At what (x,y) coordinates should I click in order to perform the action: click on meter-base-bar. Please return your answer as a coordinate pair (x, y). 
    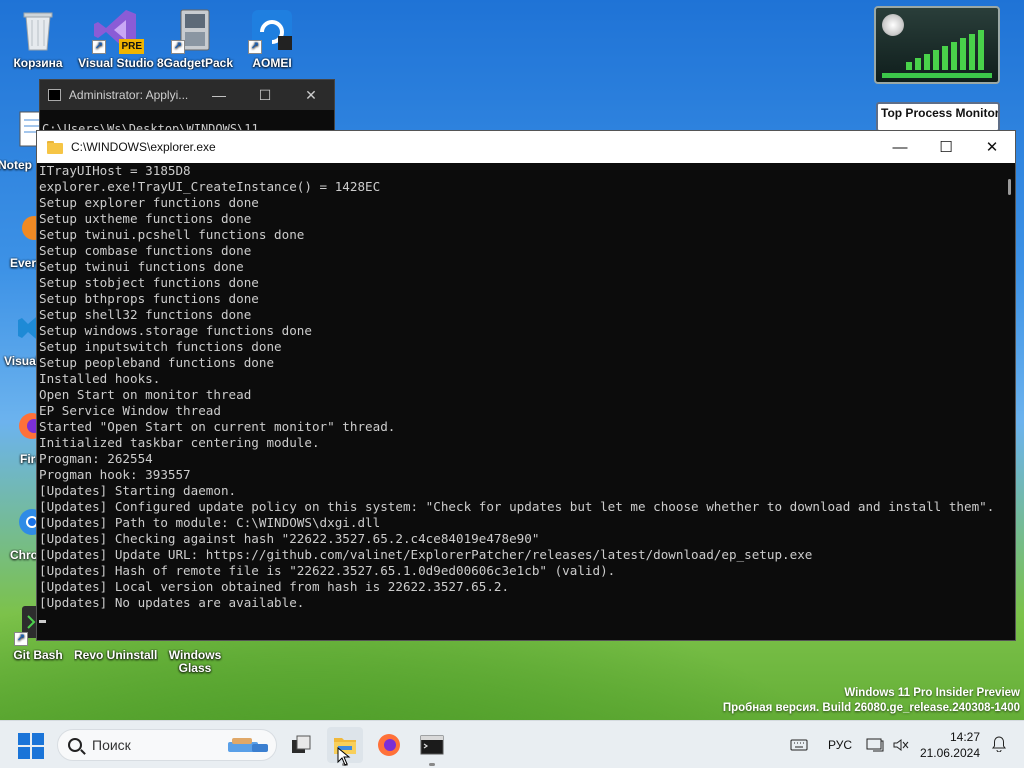
    Looking at the image, I should click on (937, 75).